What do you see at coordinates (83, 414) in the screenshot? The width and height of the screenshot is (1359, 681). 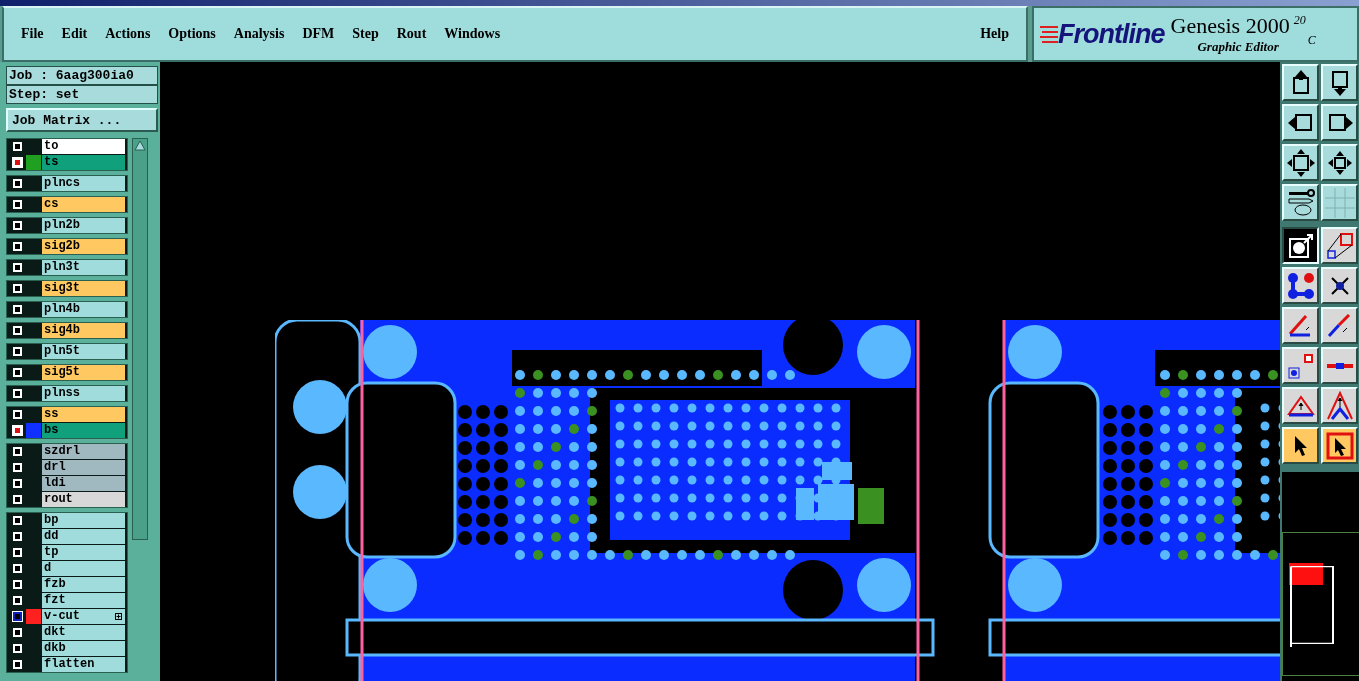 I see `layer-name: ss` at bounding box center [83, 414].